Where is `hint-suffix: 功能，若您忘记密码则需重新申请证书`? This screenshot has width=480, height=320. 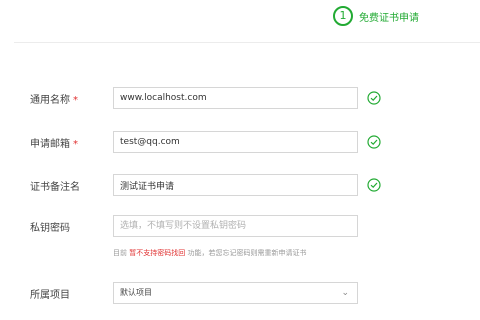 hint-suffix: 功能，若您忘记密码则需重新申请证书 is located at coordinates (247, 253).